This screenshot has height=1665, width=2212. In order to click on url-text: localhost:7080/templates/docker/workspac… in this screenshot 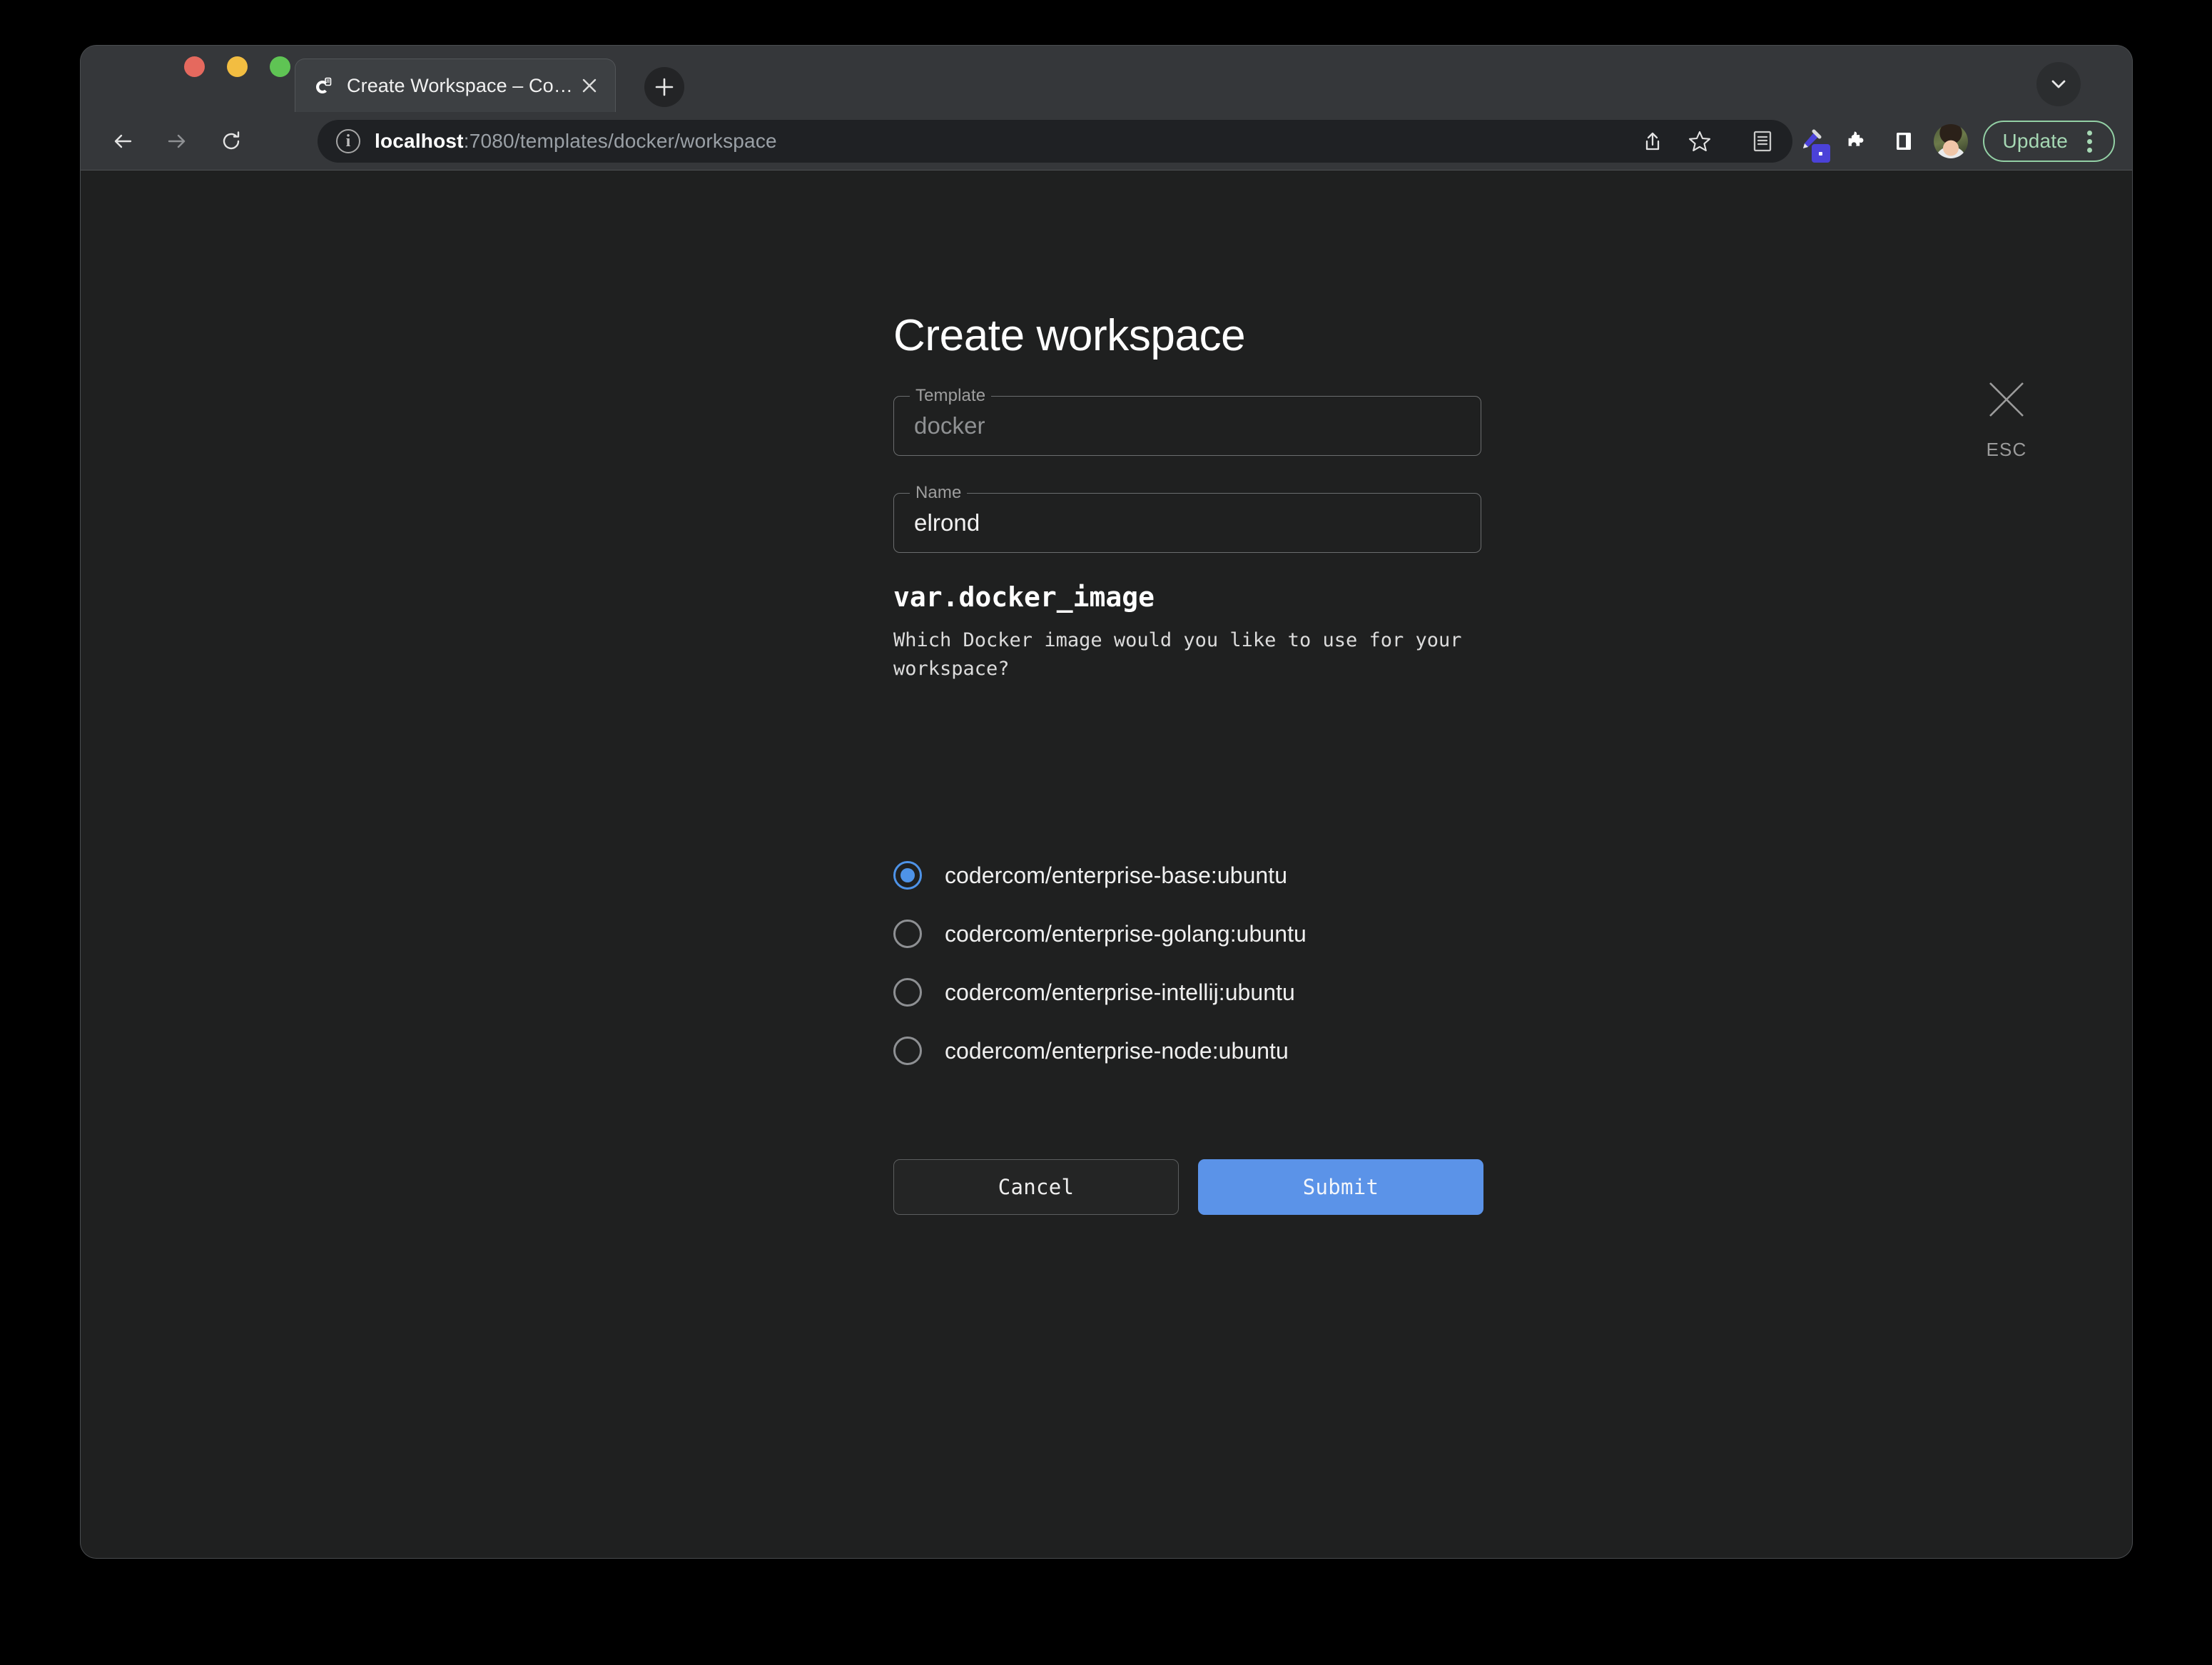, I will do `click(576, 141)`.